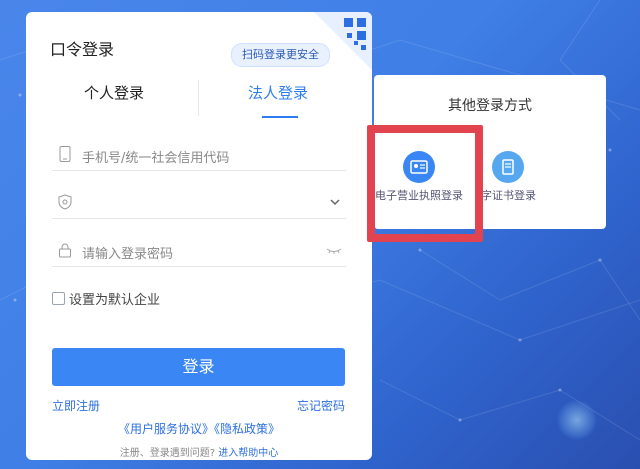 The image size is (640, 469). Describe the element at coordinates (58, 298) in the screenshot. I see `checkbox-box` at that location.